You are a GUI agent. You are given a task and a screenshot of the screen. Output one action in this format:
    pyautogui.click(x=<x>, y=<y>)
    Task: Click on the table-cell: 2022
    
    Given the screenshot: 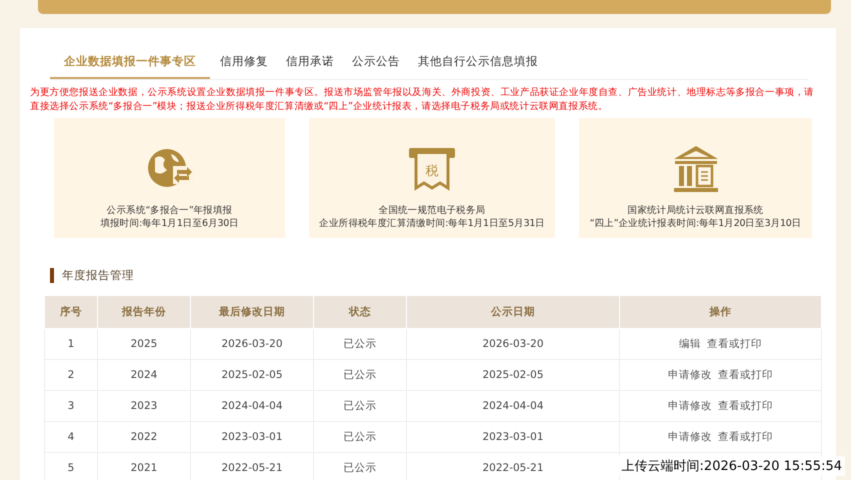 What is the action you would take?
    pyautogui.click(x=144, y=437)
    